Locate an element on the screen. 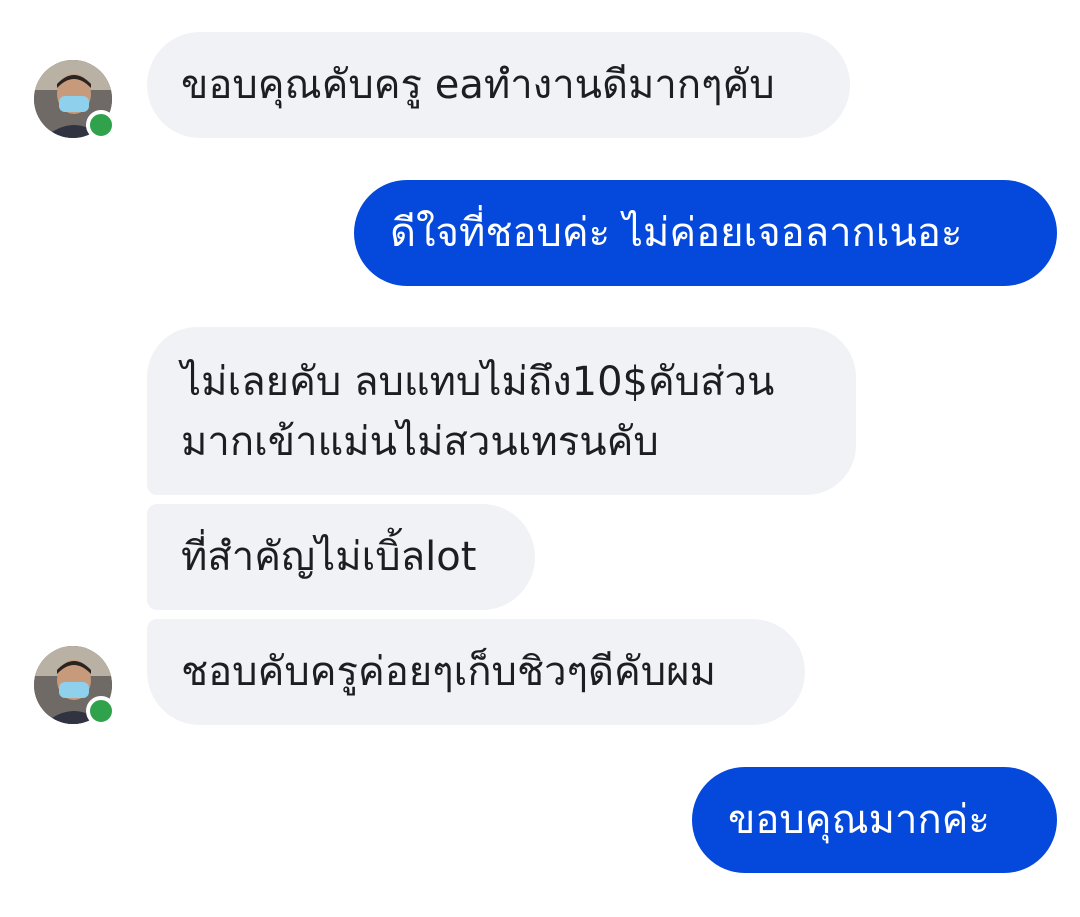  message-text-line: มากเข้าแม่นไม่สวนเทรนคับ is located at coordinates (420, 442).